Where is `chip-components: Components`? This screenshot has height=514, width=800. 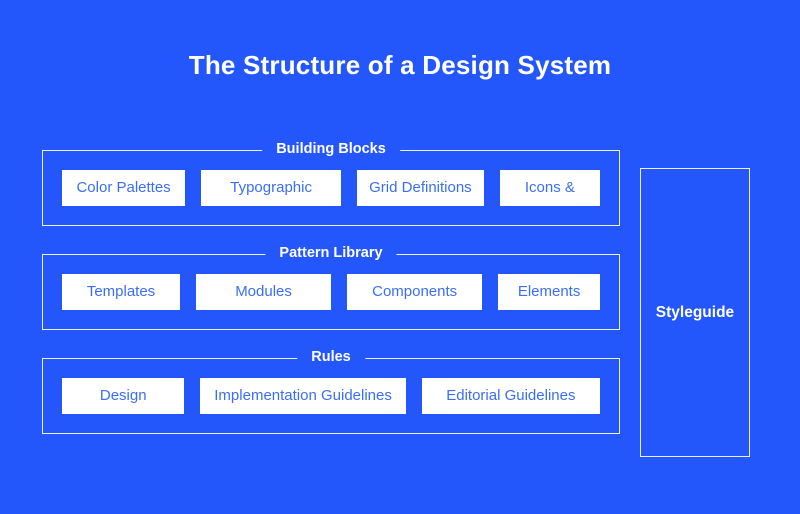
chip-components: Components is located at coordinates (415, 292).